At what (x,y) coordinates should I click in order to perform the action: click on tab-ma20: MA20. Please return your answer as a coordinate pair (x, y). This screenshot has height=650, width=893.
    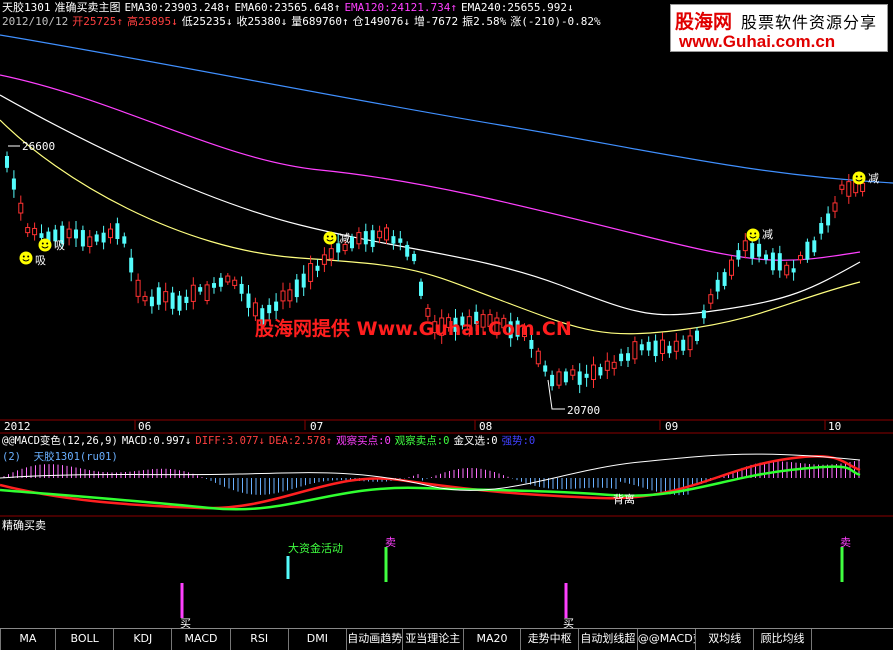
    Looking at the image, I should click on (493, 639).